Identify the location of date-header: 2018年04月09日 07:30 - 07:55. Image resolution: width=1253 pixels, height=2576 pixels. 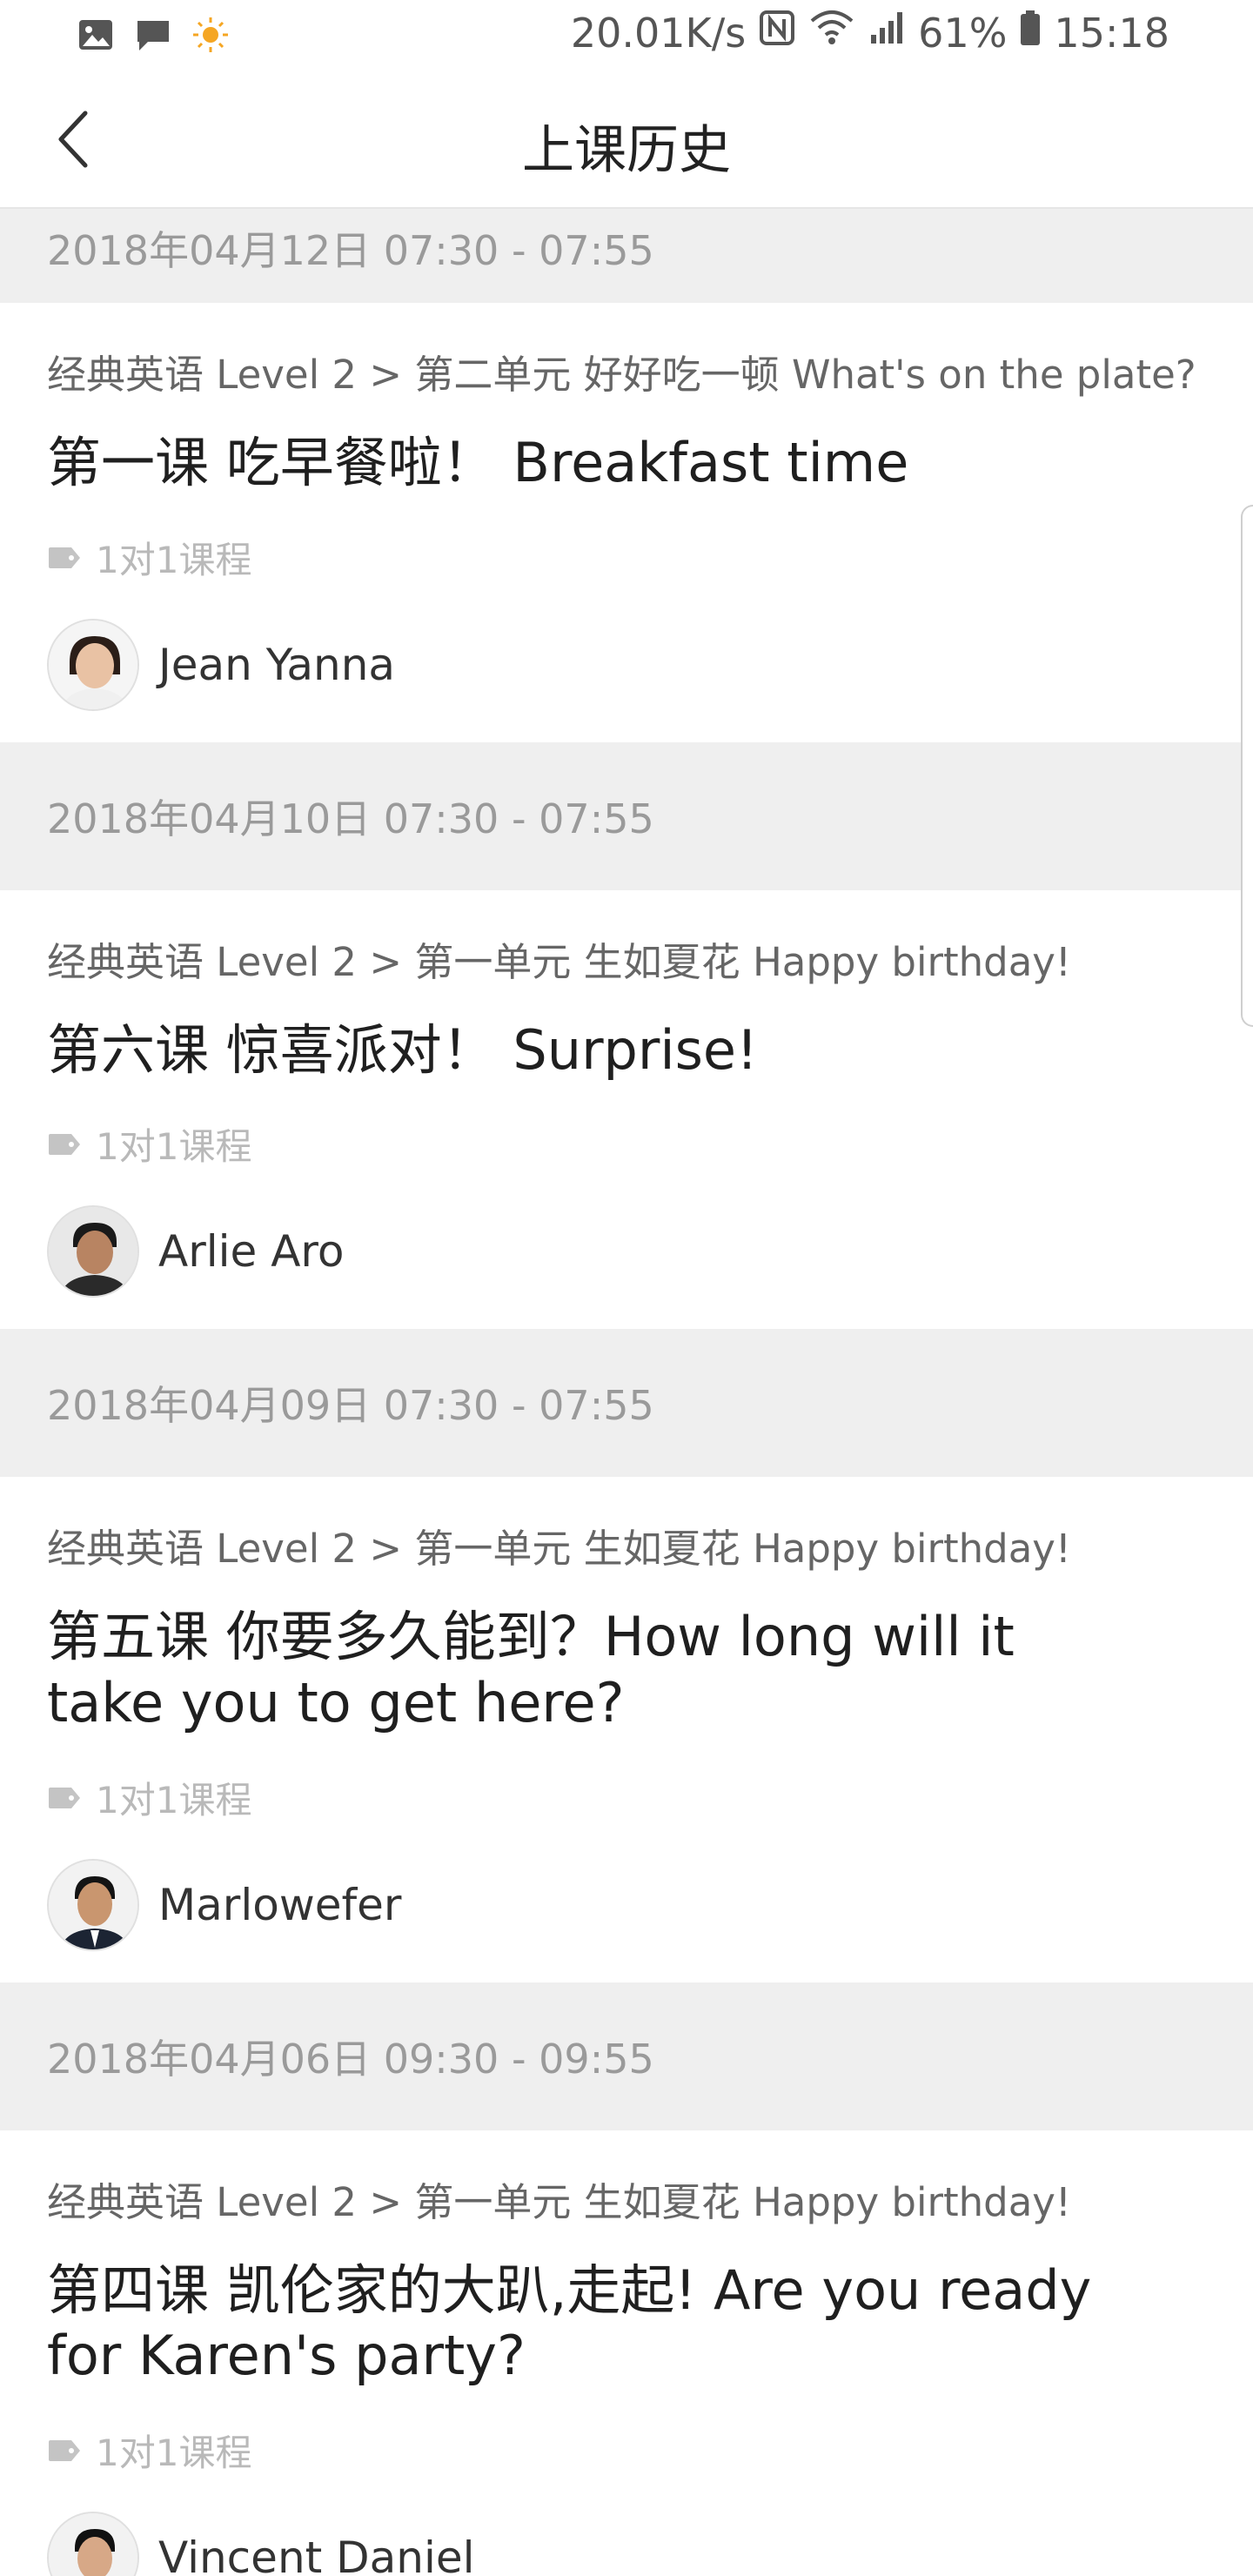
(626, 1404).